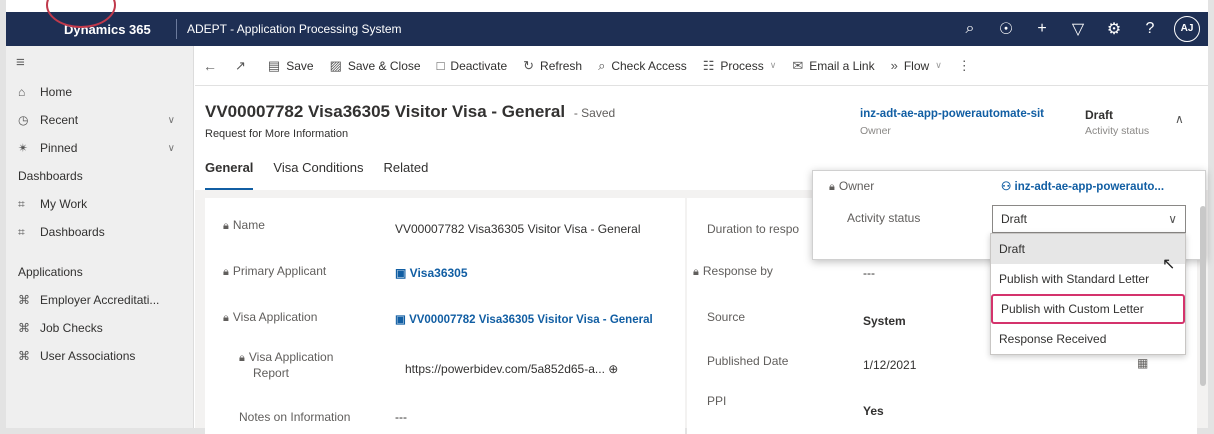 Image resolution: width=1214 pixels, height=434 pixels. Describe the element at coordinates (23, 148) in the screenshot. I see `pin-icon: ✴` at that location.